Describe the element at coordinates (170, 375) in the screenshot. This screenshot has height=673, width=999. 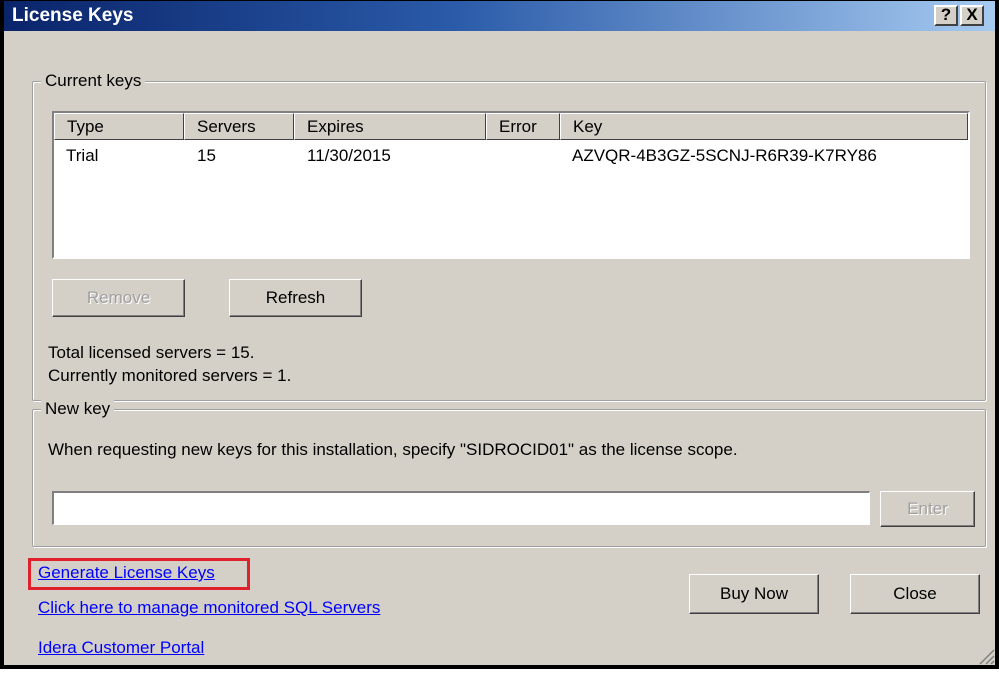
I see `currently-monitored-servers: Currently monitored servers = 1.` at that location.